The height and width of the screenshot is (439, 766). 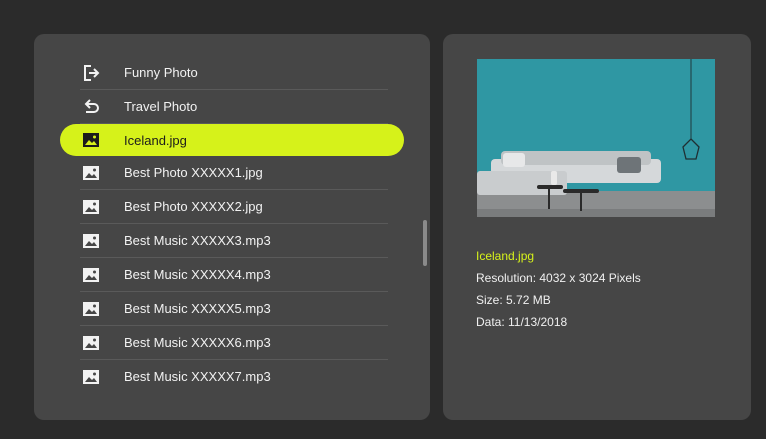 What do you see at coordinates (197, 308) in the screenshot?
I see `list-item-label: Best Music XXXXX5.mp3` at bounding box center [197, 308].